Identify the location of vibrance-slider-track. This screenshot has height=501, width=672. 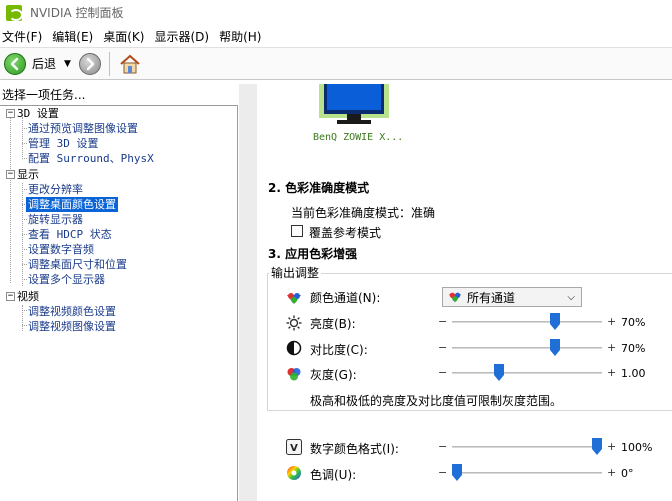
(527, 447).